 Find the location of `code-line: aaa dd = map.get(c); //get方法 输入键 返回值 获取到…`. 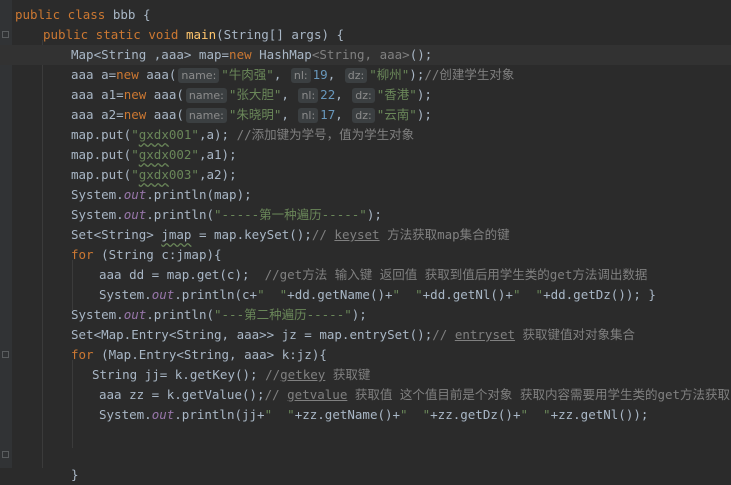

code-line: aaa dd = map.get(c); //get方法 输入键 返回值 获取到… is located at coordinates (365, 275).